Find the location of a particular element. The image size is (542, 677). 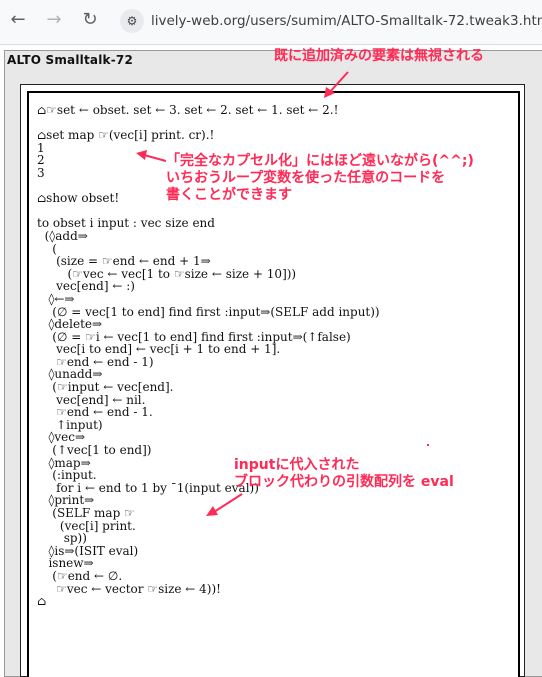

code-line: sp)) is located at coordinates (62, 538).